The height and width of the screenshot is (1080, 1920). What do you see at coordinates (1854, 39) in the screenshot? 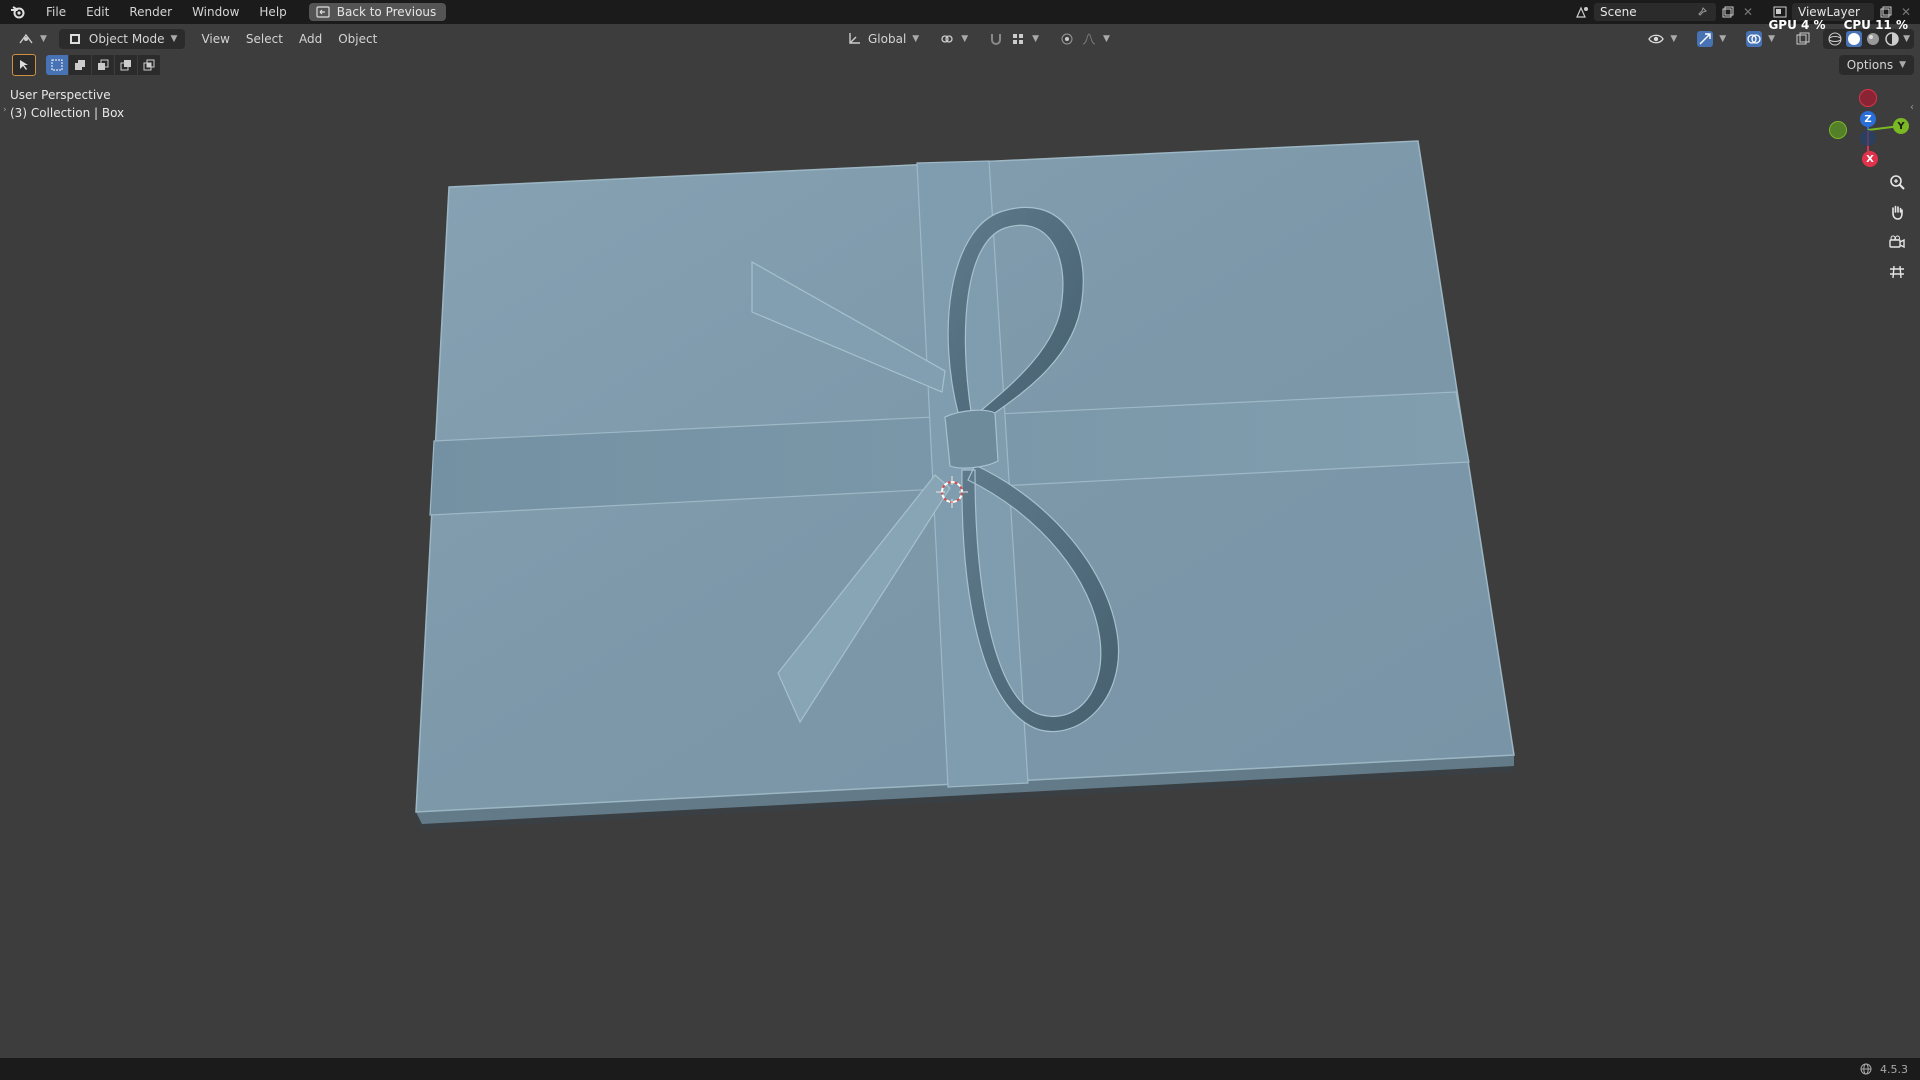
I see `shading-solid-icon` at bounding box center [1854, 39].